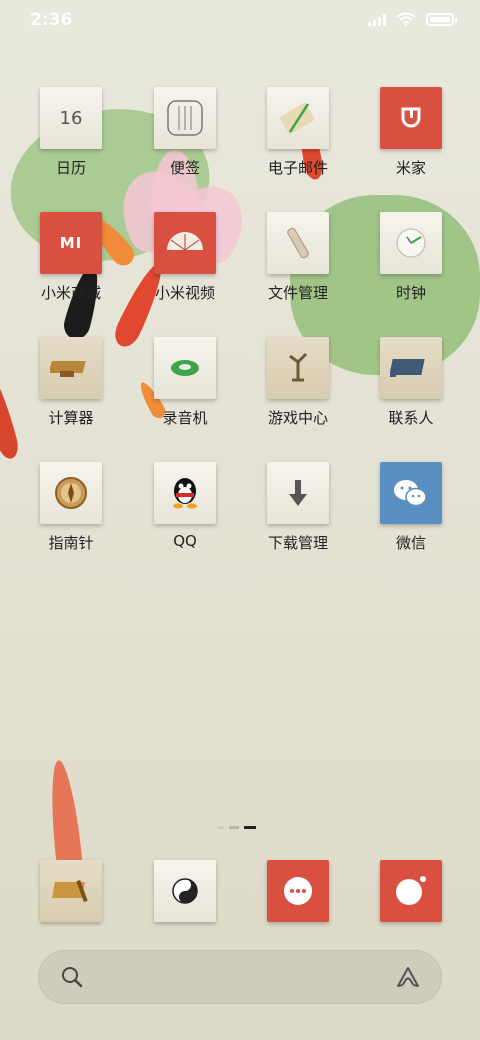 Image resolution: width=480 pixels, height=1040 pixels. Describe the element at coordinates (297, 543) in the screenshot. I see `app-label: 下载管理` at that location.